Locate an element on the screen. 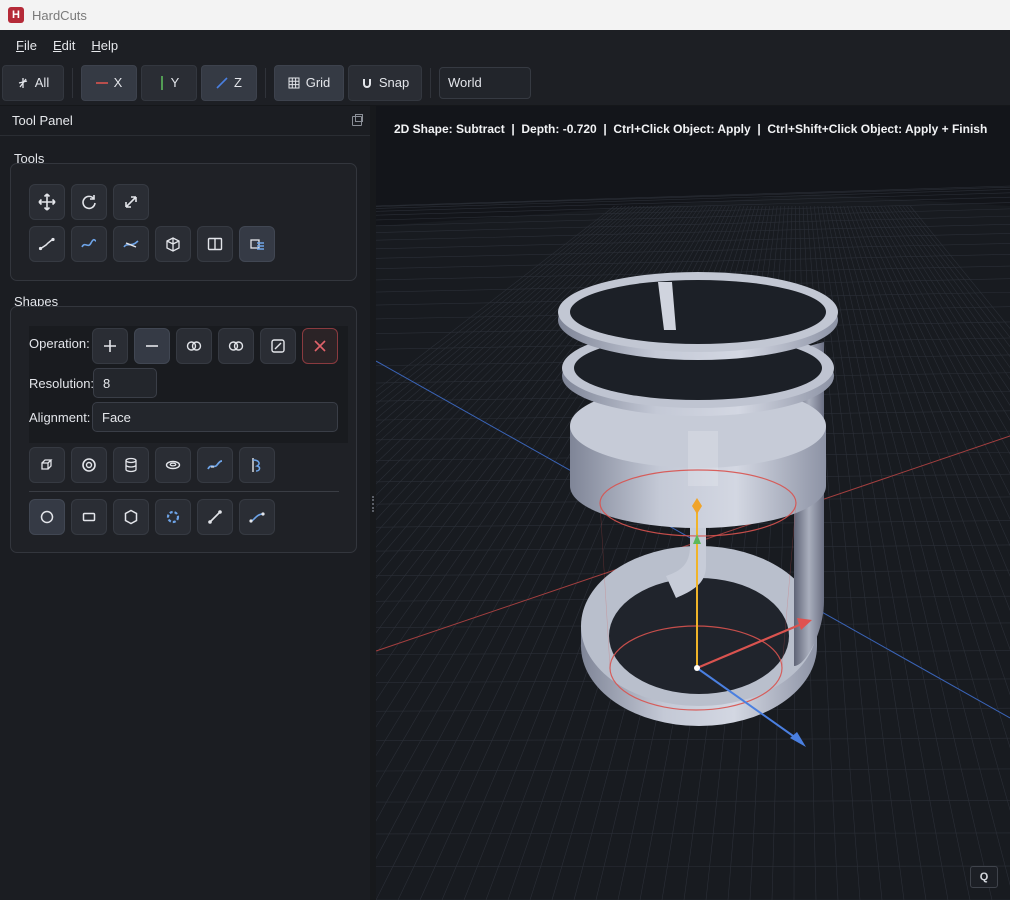  hexagon-icon is located at coordinates (131, 517).